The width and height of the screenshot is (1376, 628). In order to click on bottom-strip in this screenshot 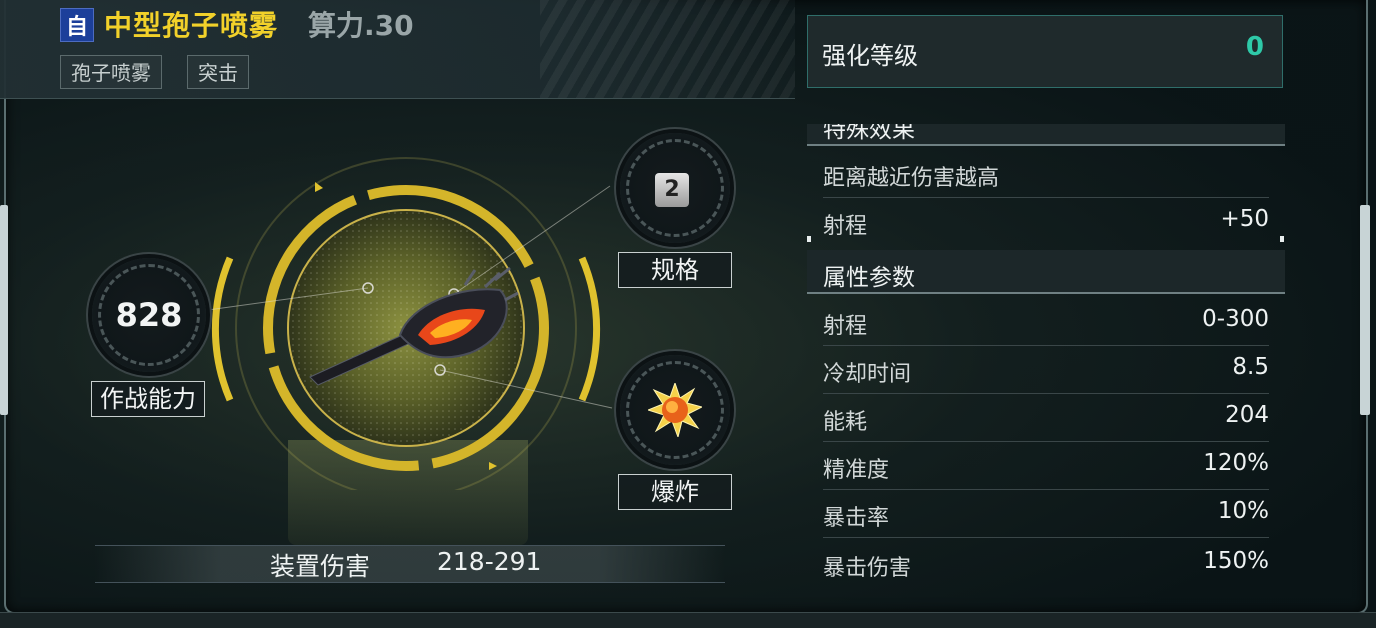, I will do `click(688, 620)`.